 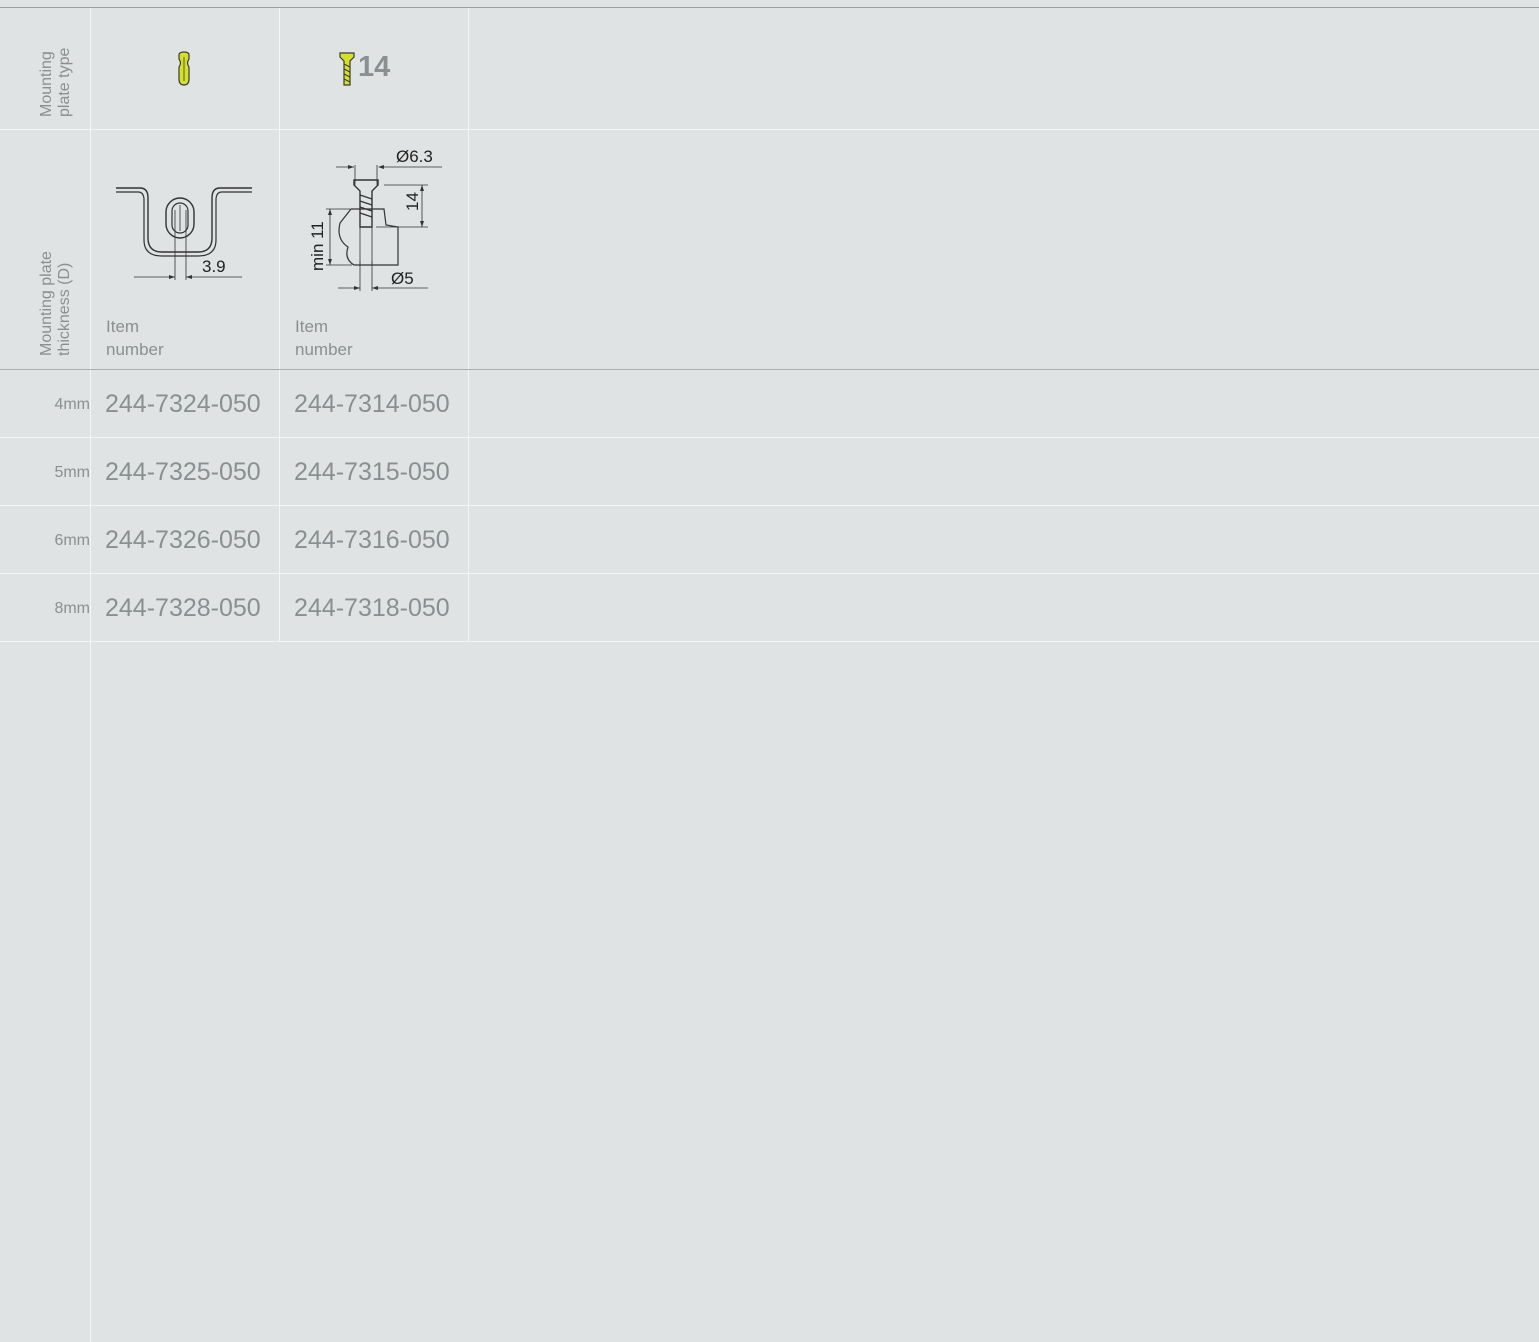 What do you see at coordinates (414, 156) in the screenshot?
I see `head-diameter-dimension: Ø6.3` at bounding box center [414, 156].